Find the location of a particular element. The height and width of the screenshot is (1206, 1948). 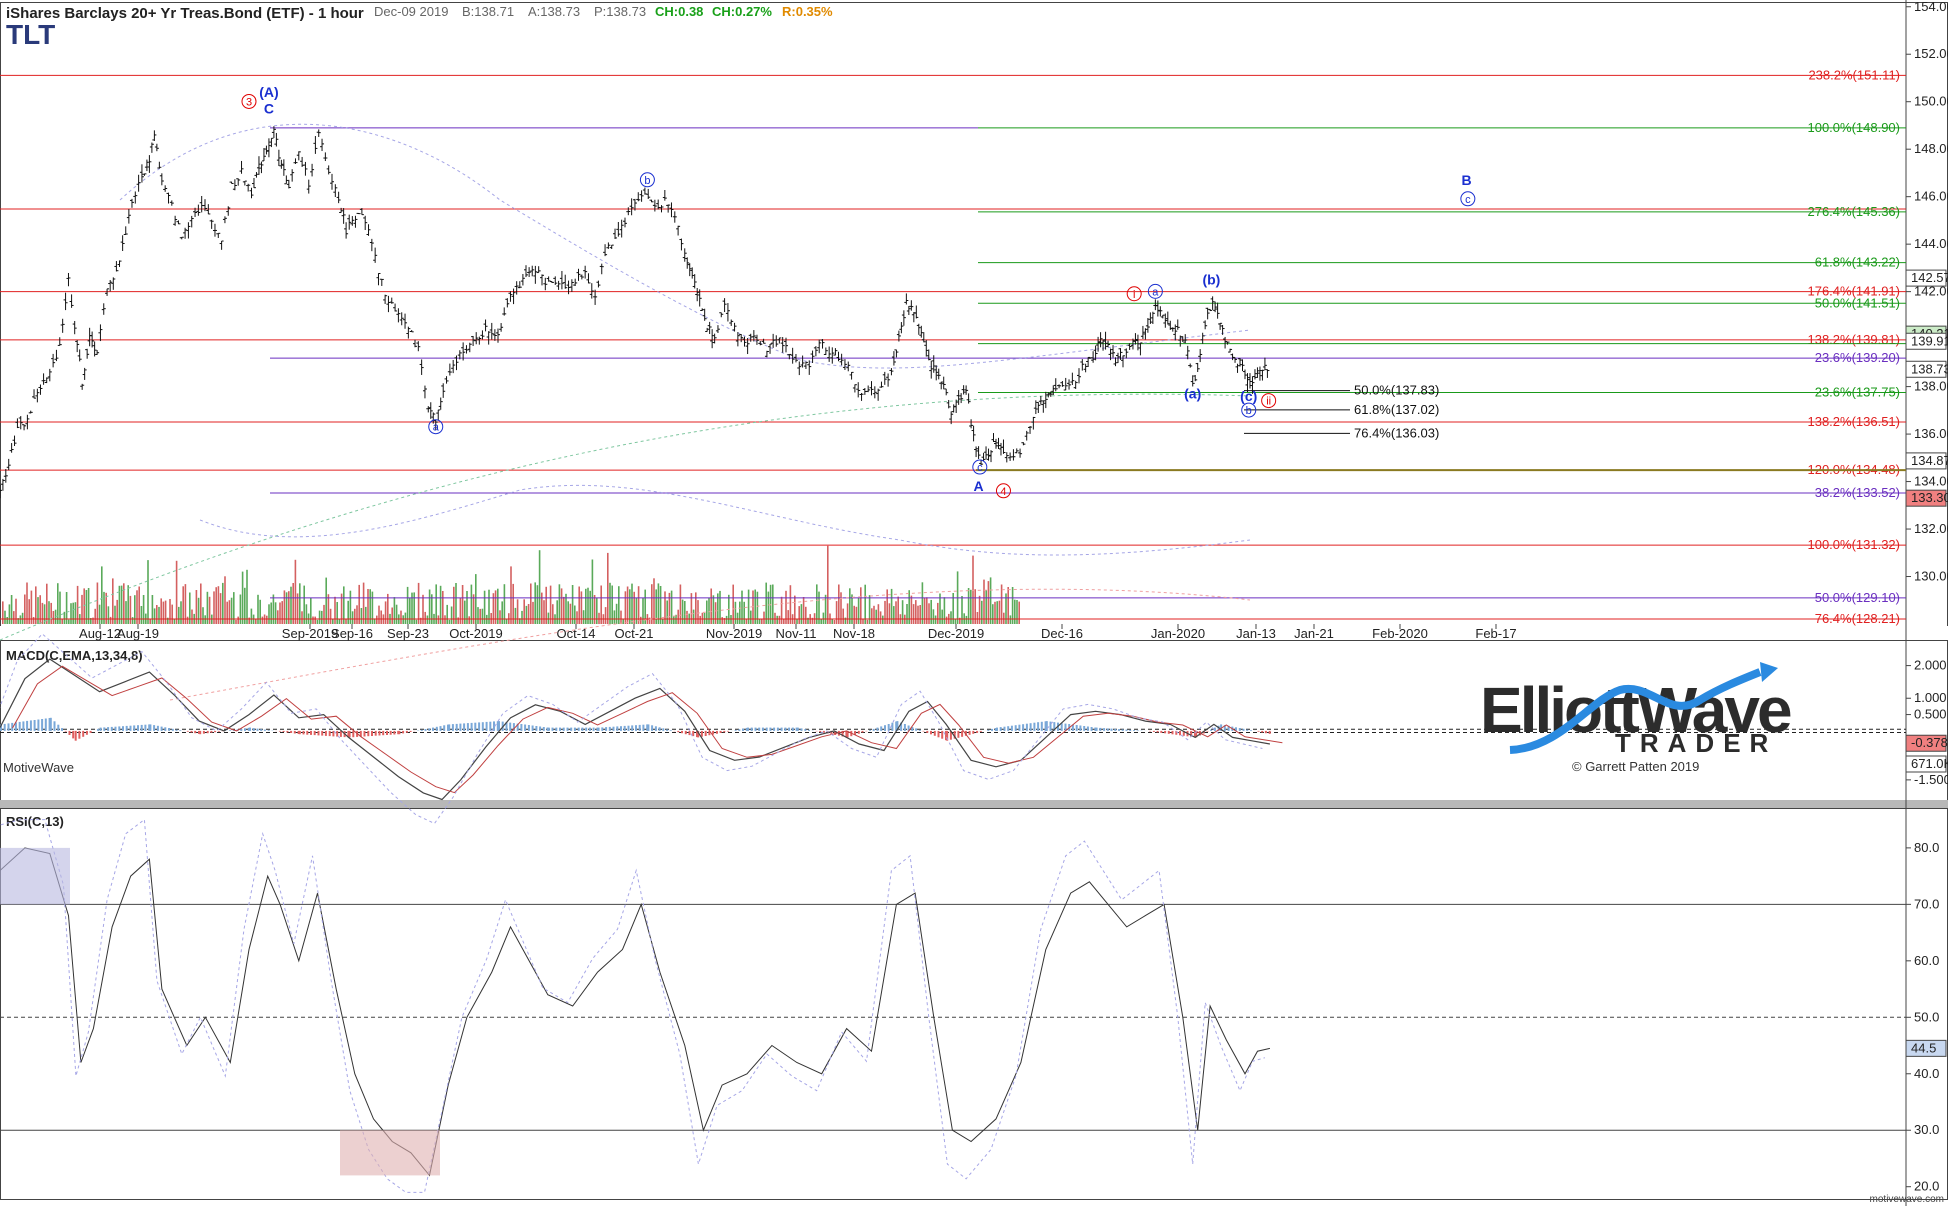

fib-label-red: 76.4%(128.21) is located at coordinates (1857, 618).